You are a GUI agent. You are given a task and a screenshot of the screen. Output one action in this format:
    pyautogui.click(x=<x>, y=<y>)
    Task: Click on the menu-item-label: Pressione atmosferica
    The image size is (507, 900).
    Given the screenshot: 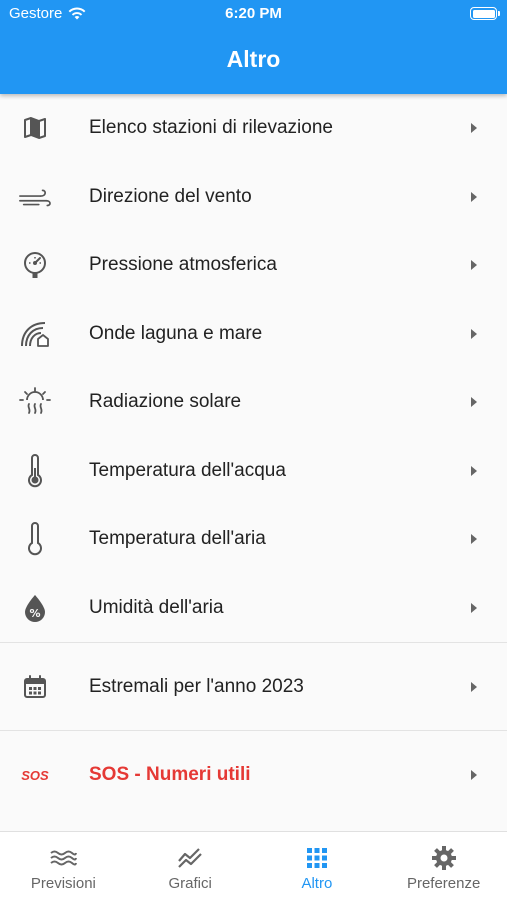 What is the action you would take?
    pyautogui.click(x=183, y=265)
    